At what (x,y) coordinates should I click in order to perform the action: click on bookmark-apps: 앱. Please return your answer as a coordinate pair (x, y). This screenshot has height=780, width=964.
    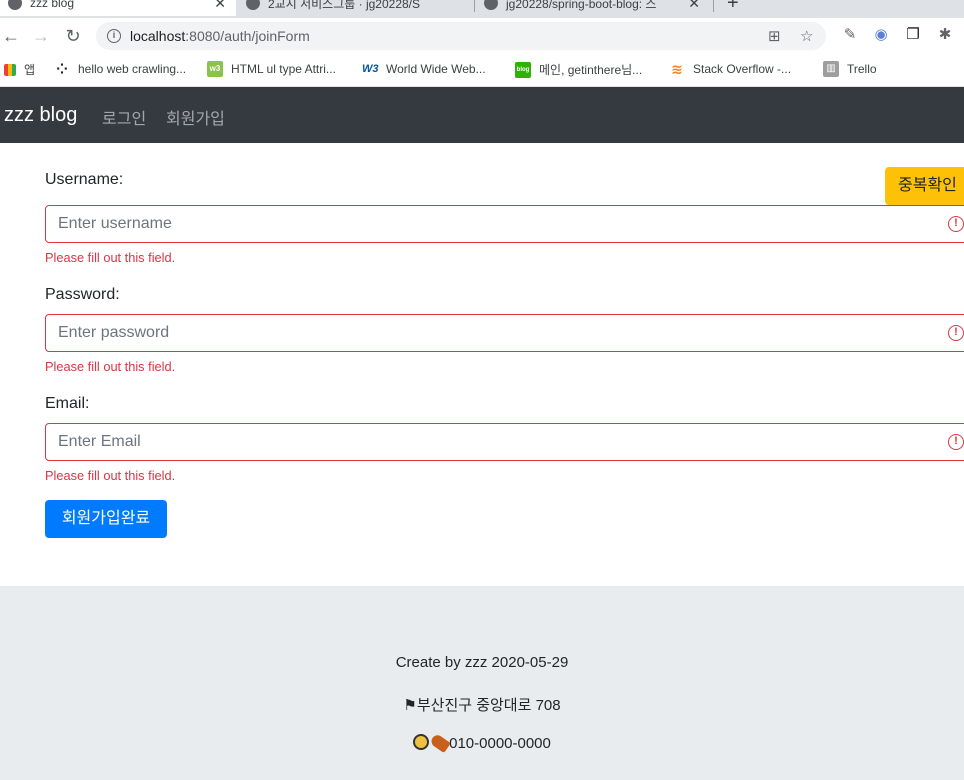
    Looking at the image, I should click on (19, 69).